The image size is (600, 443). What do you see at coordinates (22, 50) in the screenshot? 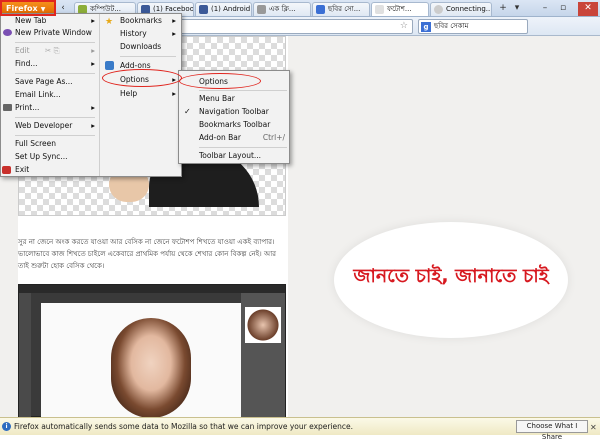
I see `menu-item-label: Edit` at bounding box center [22, 50].